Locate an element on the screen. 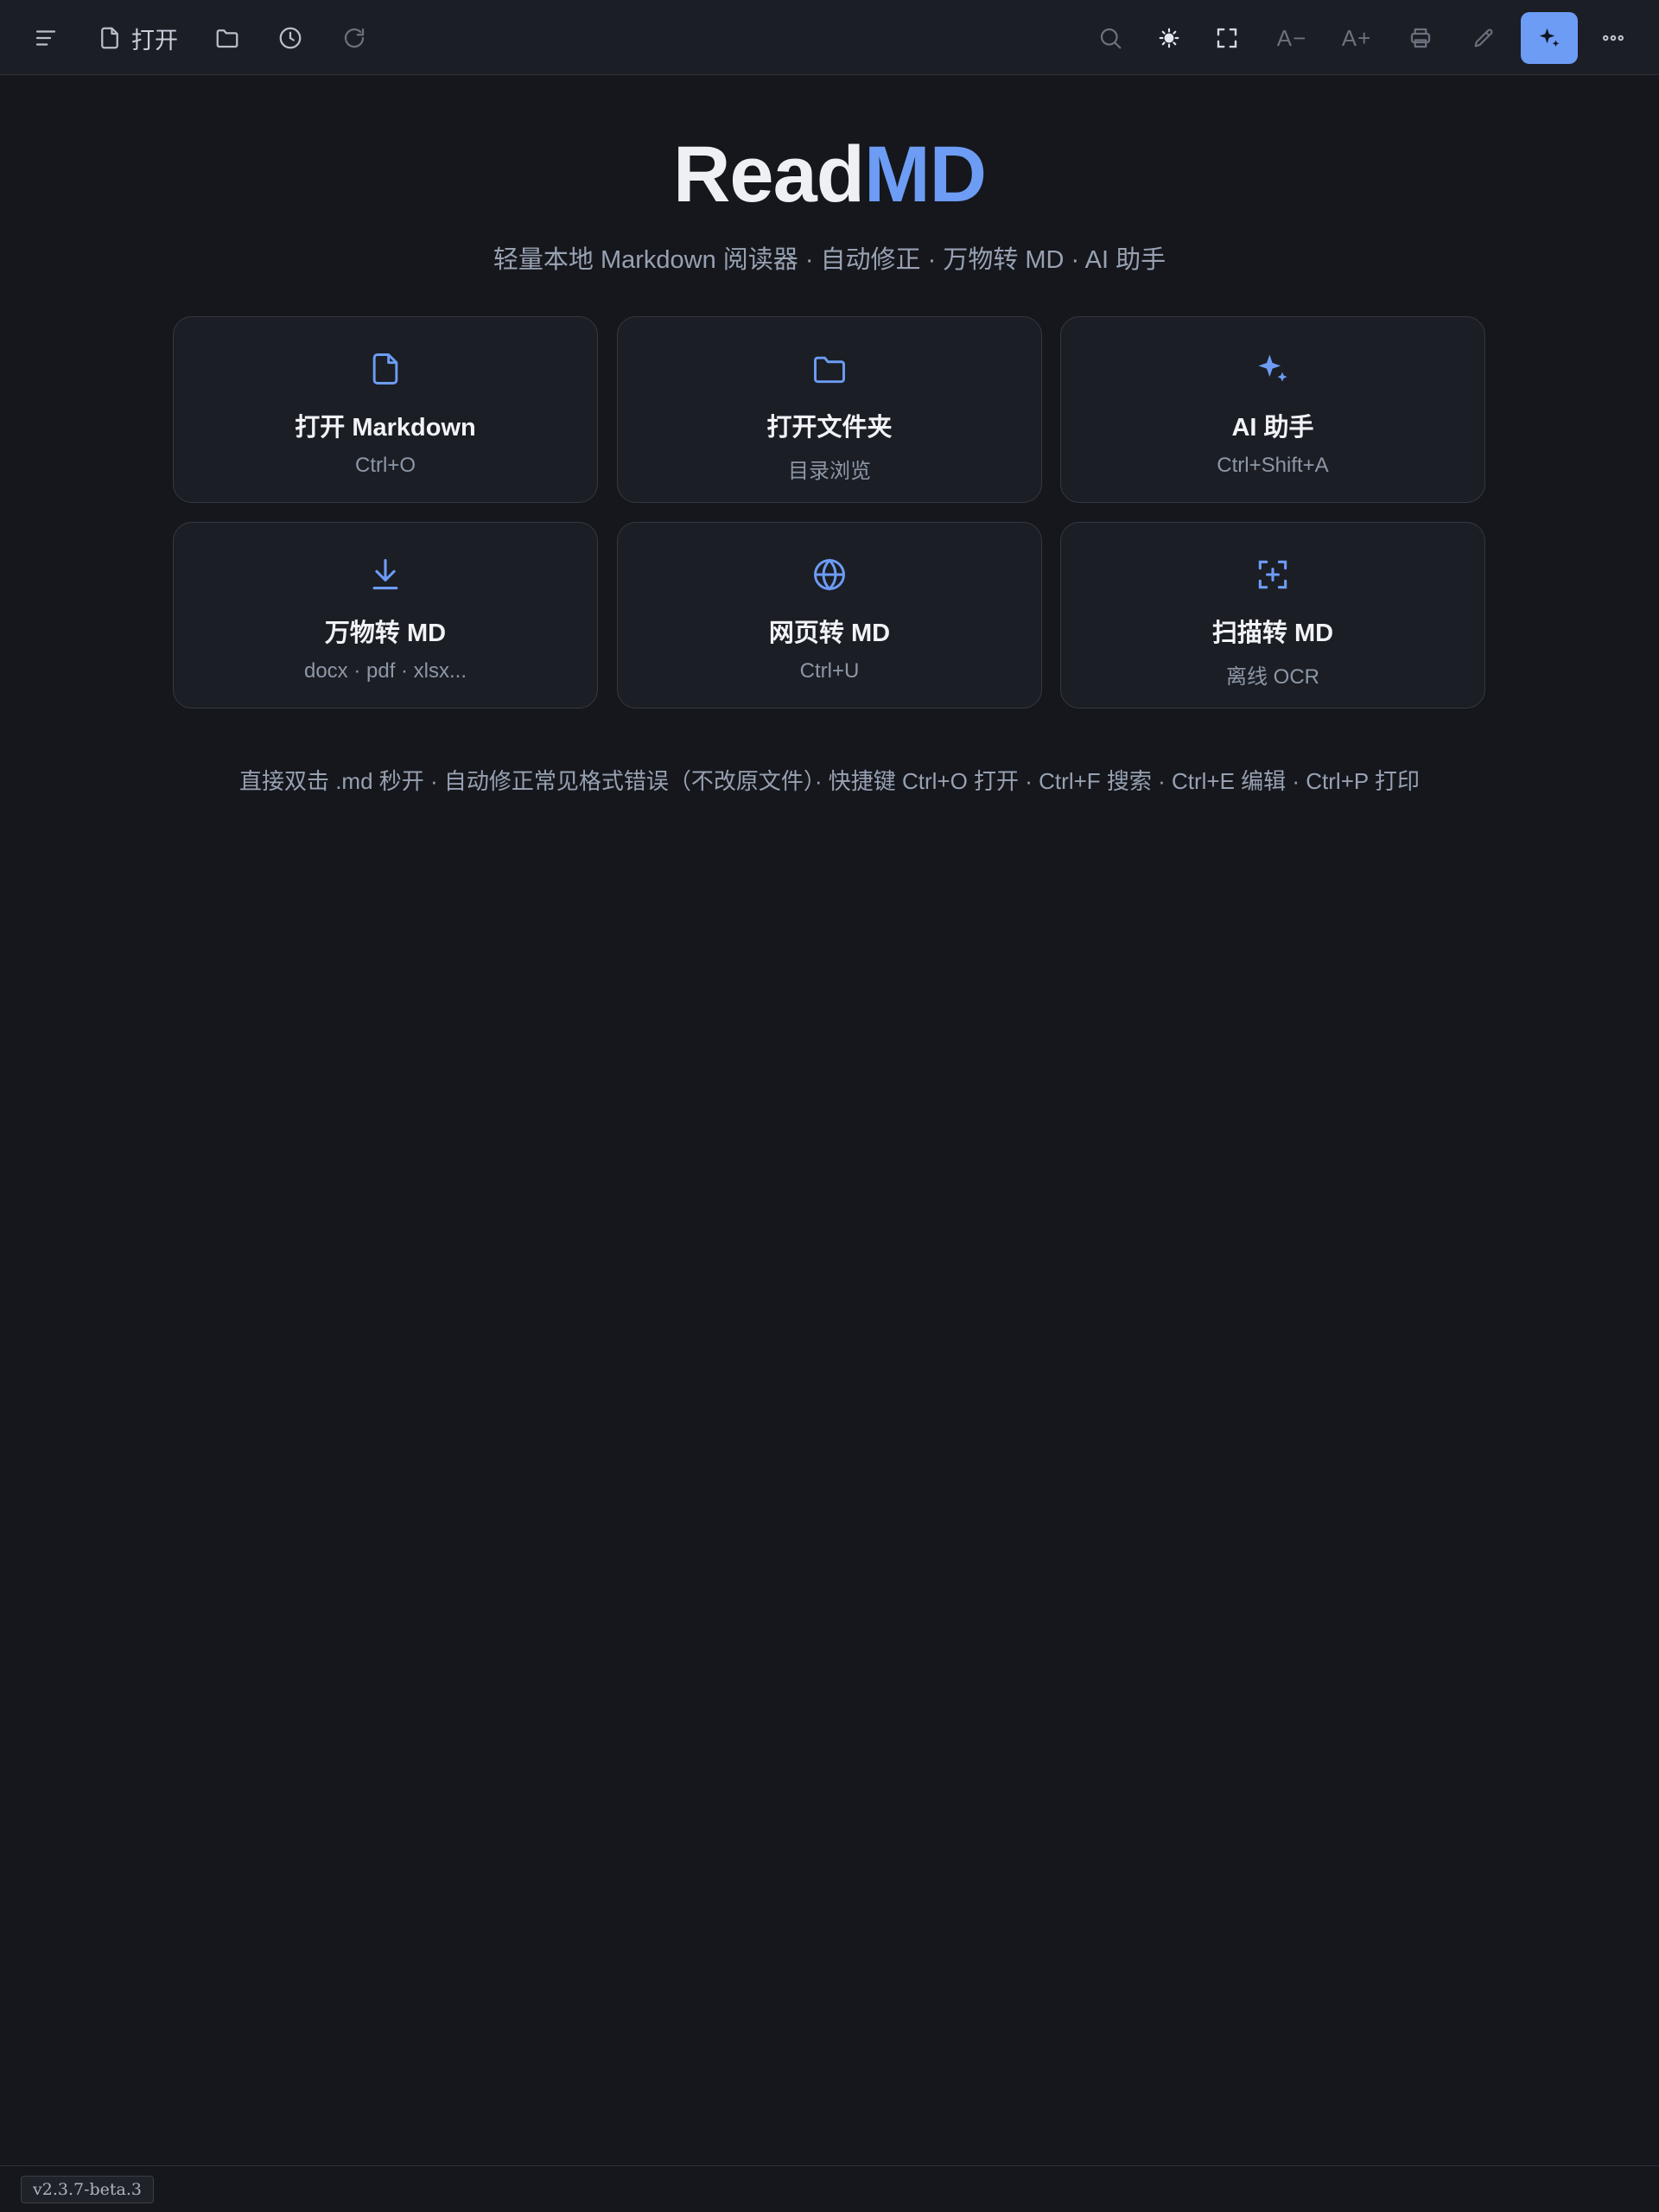  card-ai-assistant: AI 助手 Ctrl+Shift+A is located at coordinates (1272, 409).